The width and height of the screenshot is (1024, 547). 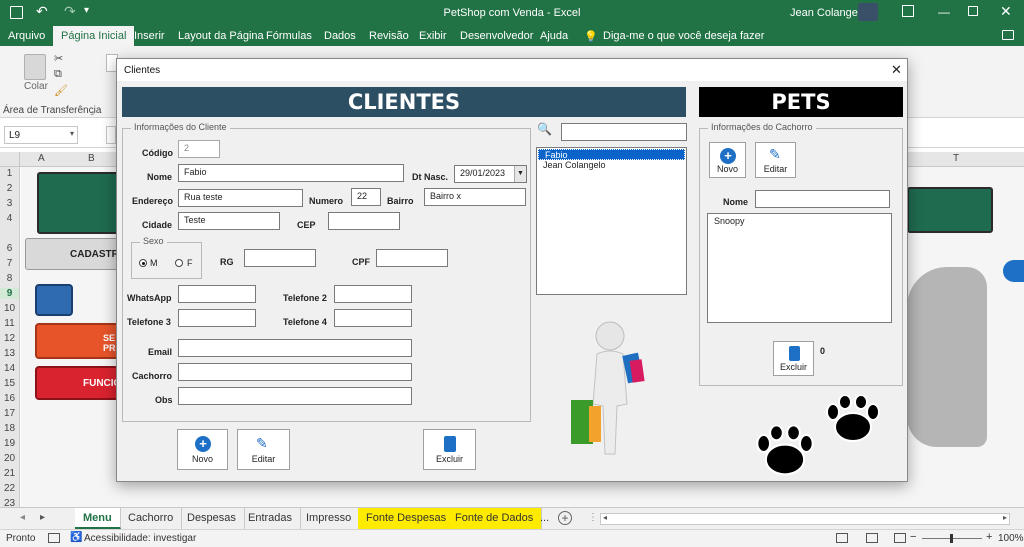 What do you see at coordinates (22, 517) in the screenshot?
I see `tab-scroll-left-icon: ◂` at bounding box center [22, 517].